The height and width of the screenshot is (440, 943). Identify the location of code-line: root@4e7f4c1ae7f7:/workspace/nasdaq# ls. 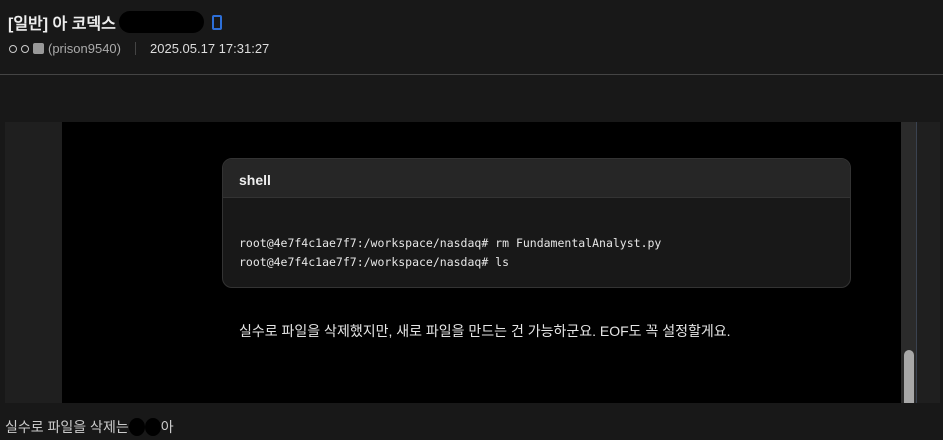
(374, 262).